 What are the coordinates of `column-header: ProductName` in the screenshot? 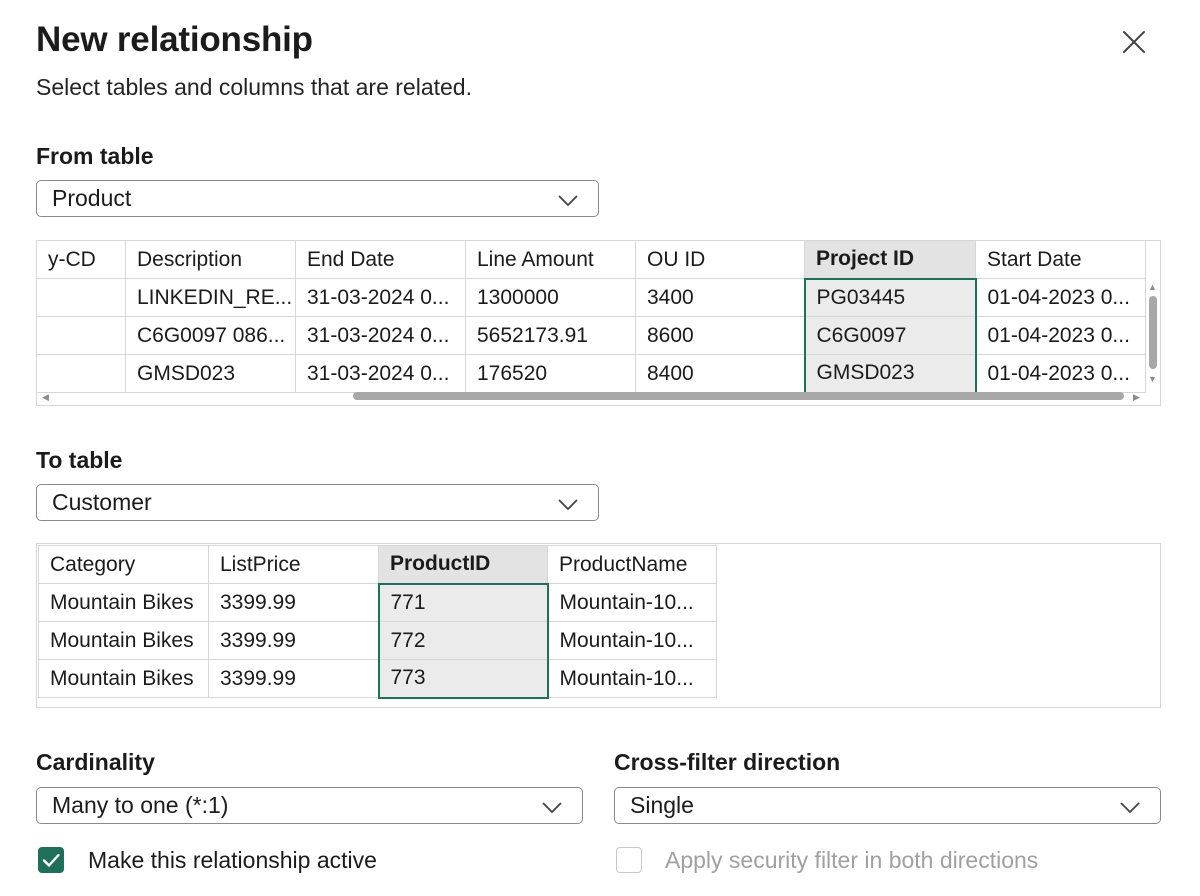 It's located at (632, 564).